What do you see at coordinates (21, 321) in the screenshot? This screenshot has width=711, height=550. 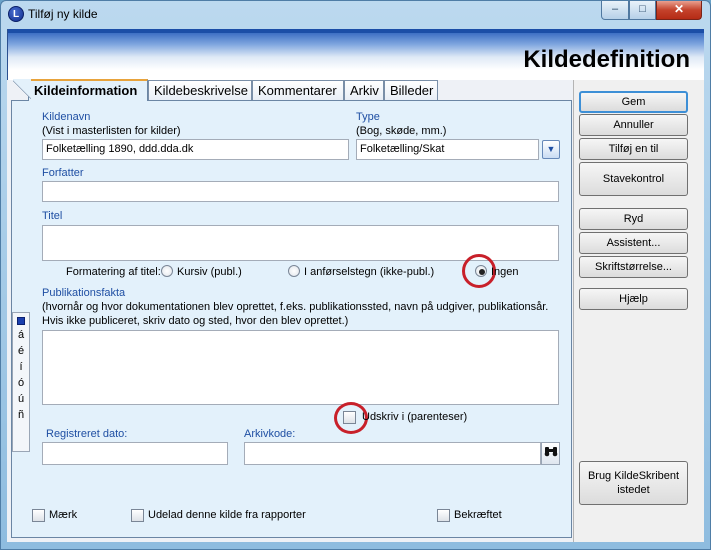 I see `charbar-handle` at bounding box center [21, 321].